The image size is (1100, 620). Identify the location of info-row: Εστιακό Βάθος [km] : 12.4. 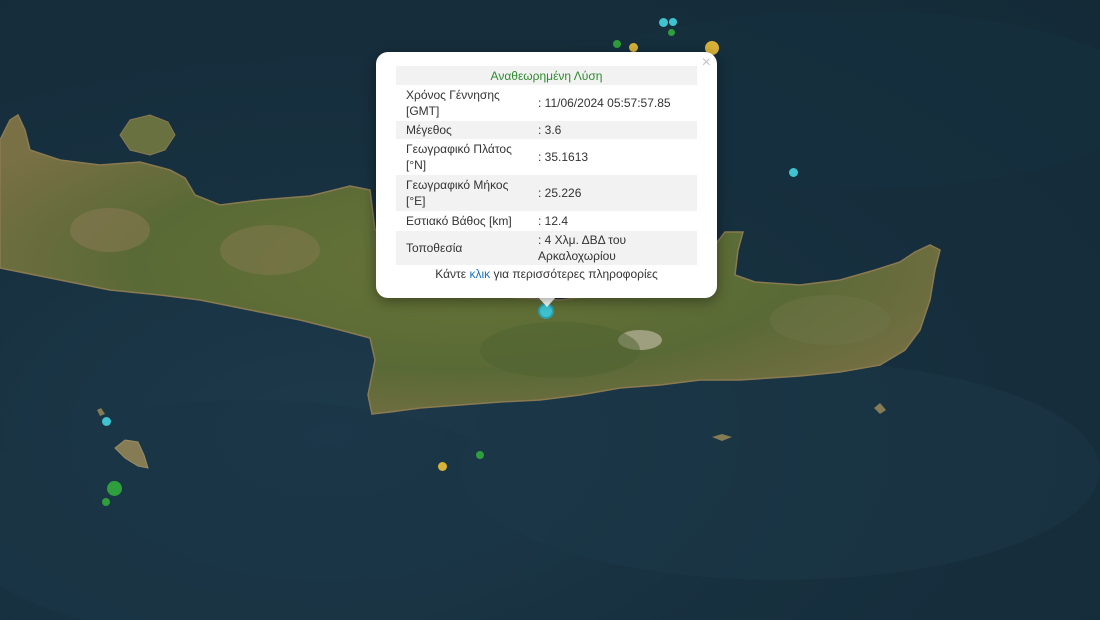
(546, 221).